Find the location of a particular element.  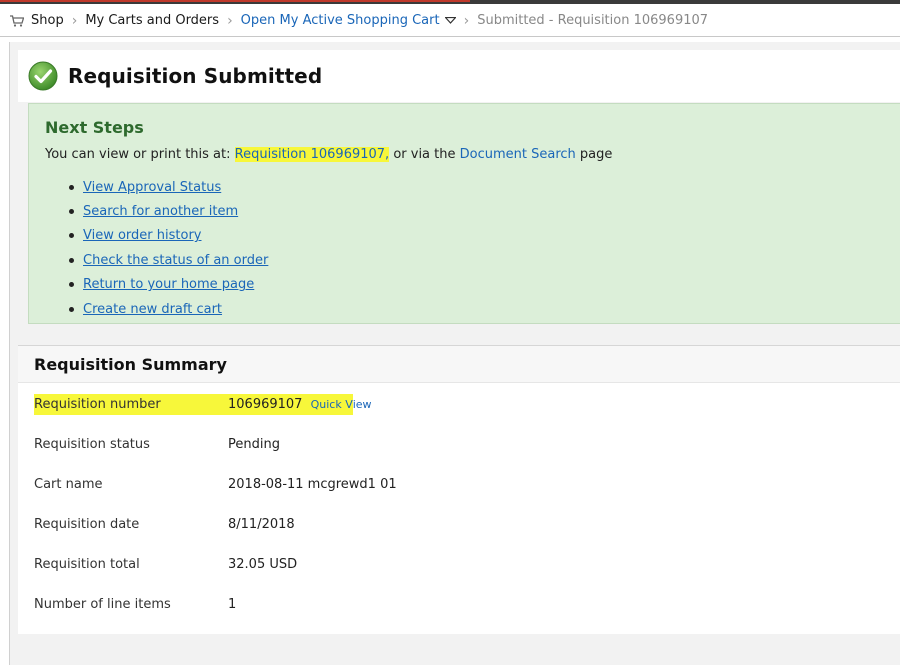

caret-down-icon is located at coordinates (450, 20).